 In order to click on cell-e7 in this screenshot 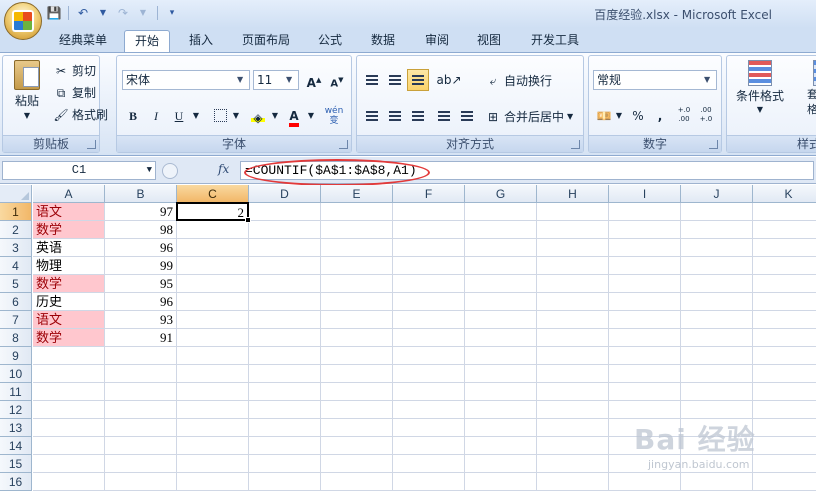, I will do `click(357, 320)`.